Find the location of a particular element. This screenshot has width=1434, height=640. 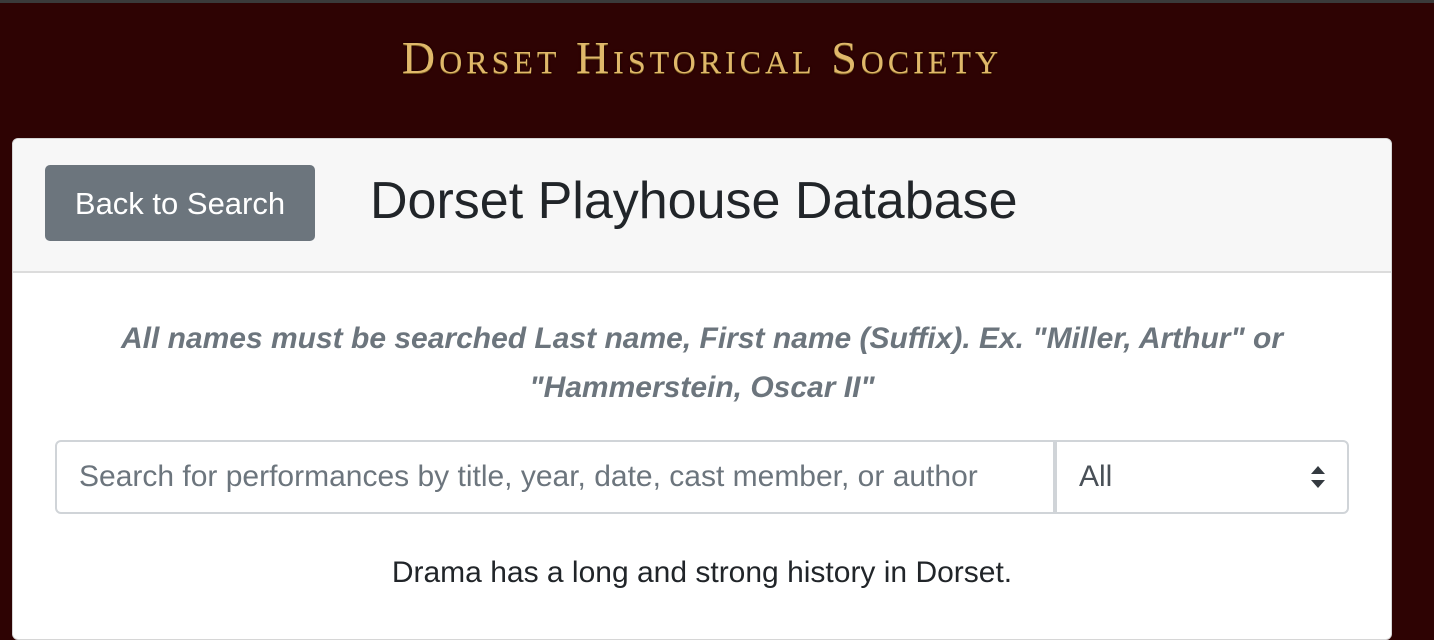

sort-arrows-icon is located at coordinates (1318, 477).